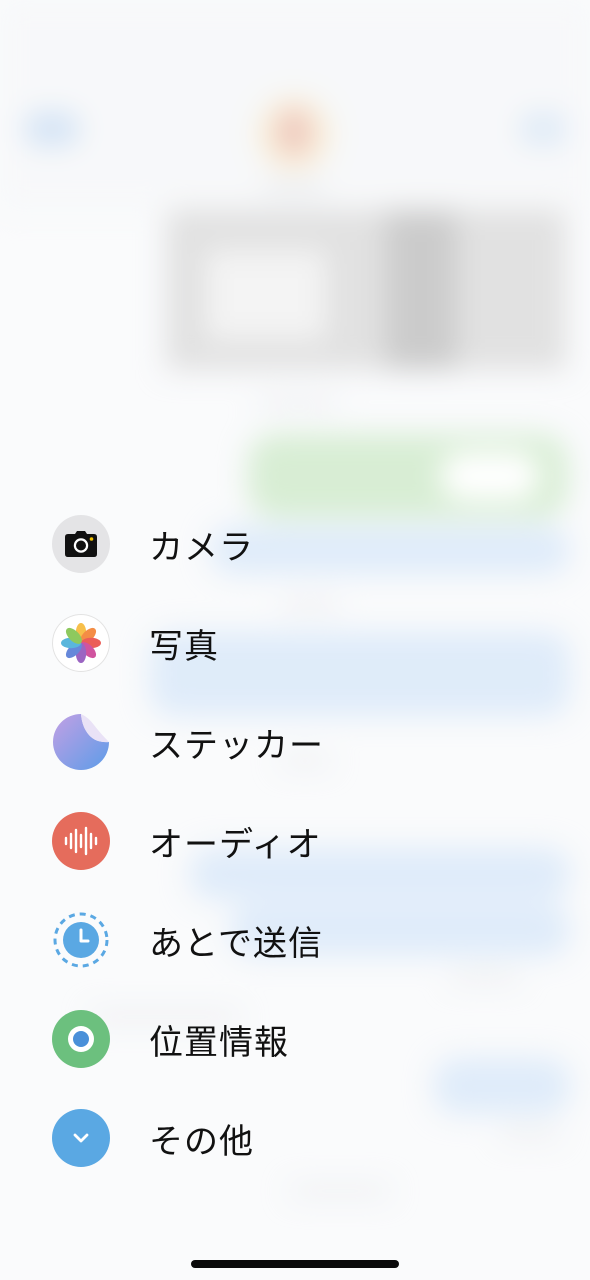 Image resolution: width=590 pixels, height=1280 pixels. I want to click on menu-item-label: ステッカー, so click(236, 745).